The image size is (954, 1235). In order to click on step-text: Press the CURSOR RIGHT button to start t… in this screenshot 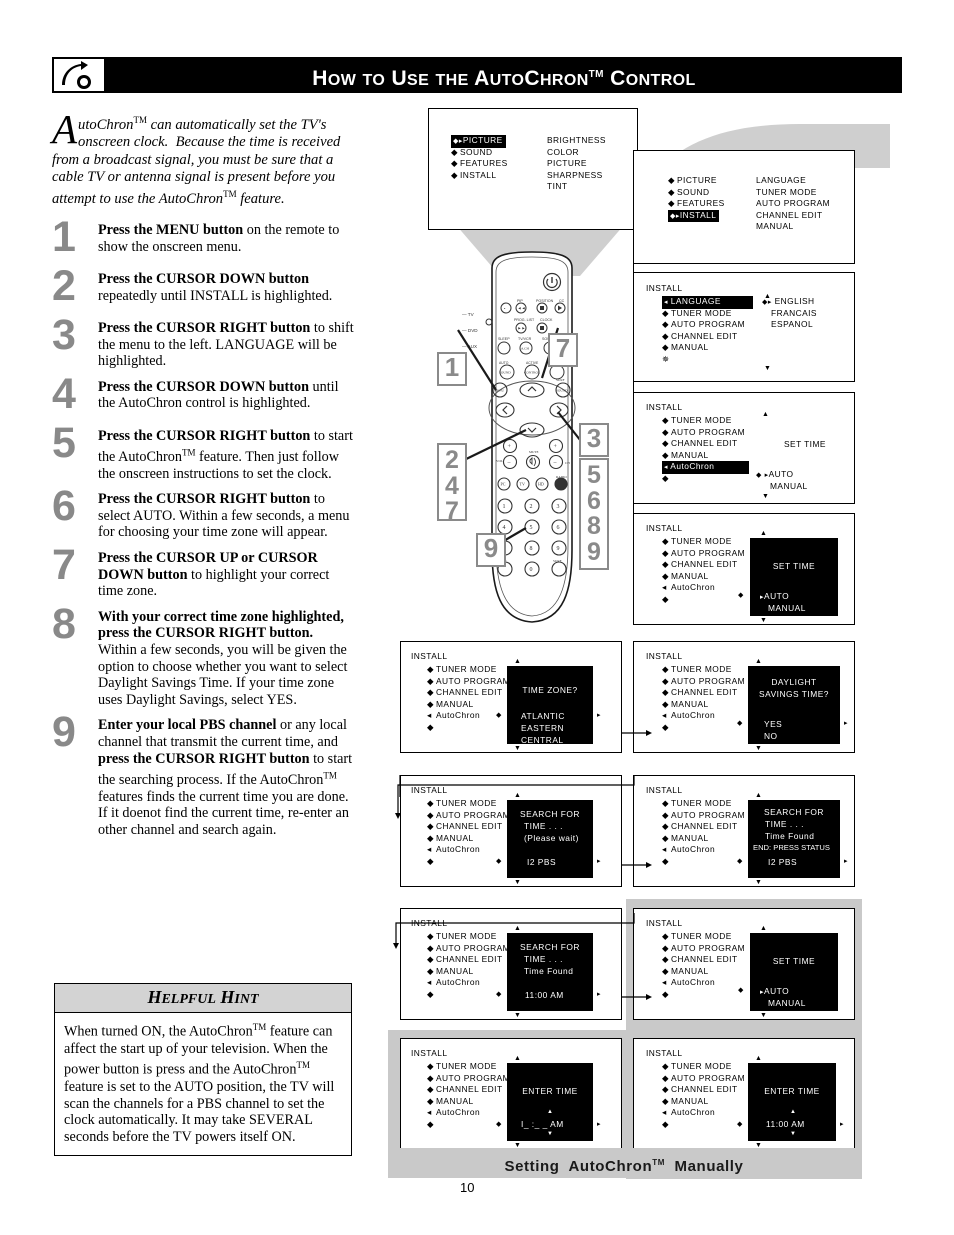, I will do `click(226, 455)`.